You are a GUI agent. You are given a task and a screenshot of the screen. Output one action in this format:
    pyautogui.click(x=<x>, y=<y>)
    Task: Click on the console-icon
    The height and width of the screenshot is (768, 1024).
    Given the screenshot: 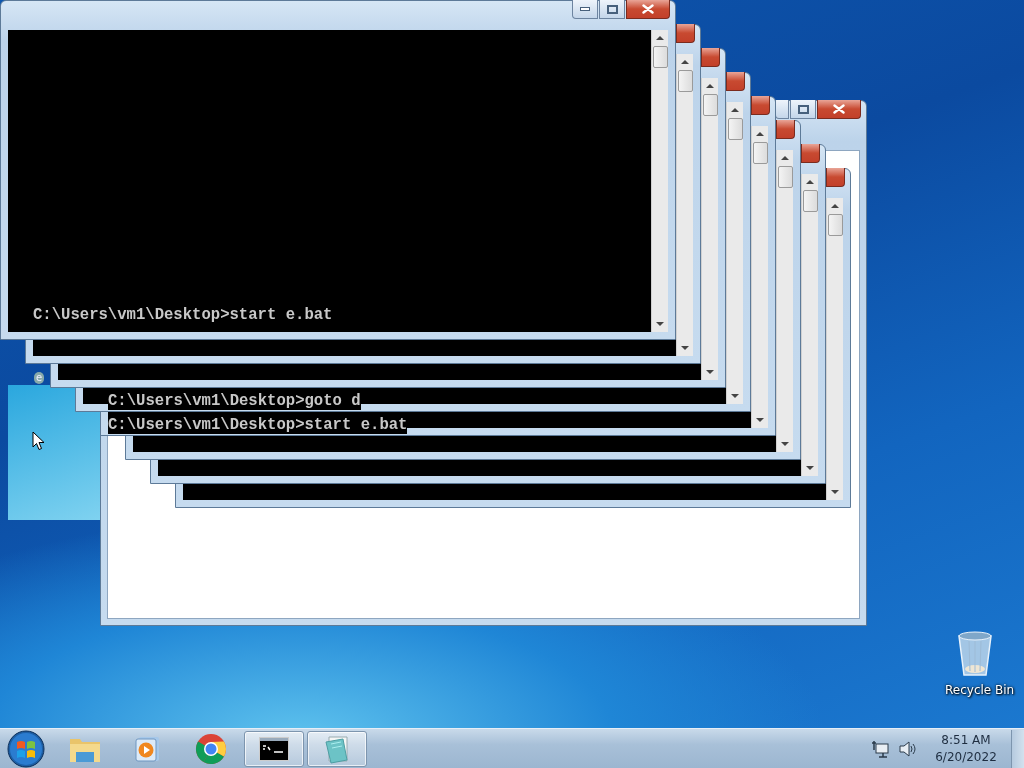 What is the action you would take?
    pyautogui.click(x=274, y=748)
    